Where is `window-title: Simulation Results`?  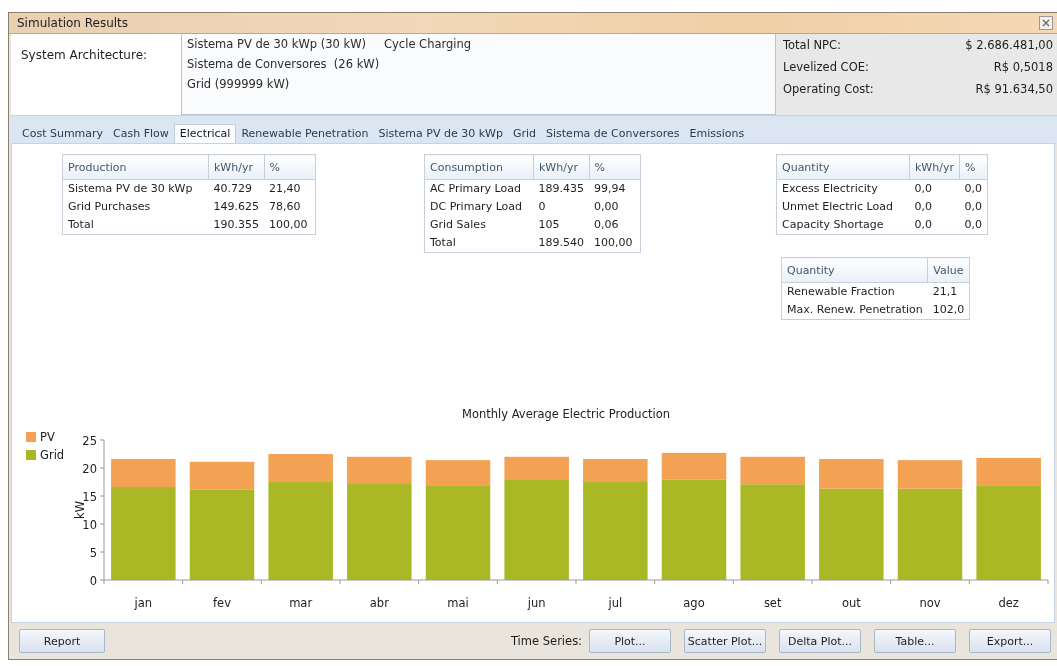 window-title: Simulation Results is located at coordinates (73, 23).